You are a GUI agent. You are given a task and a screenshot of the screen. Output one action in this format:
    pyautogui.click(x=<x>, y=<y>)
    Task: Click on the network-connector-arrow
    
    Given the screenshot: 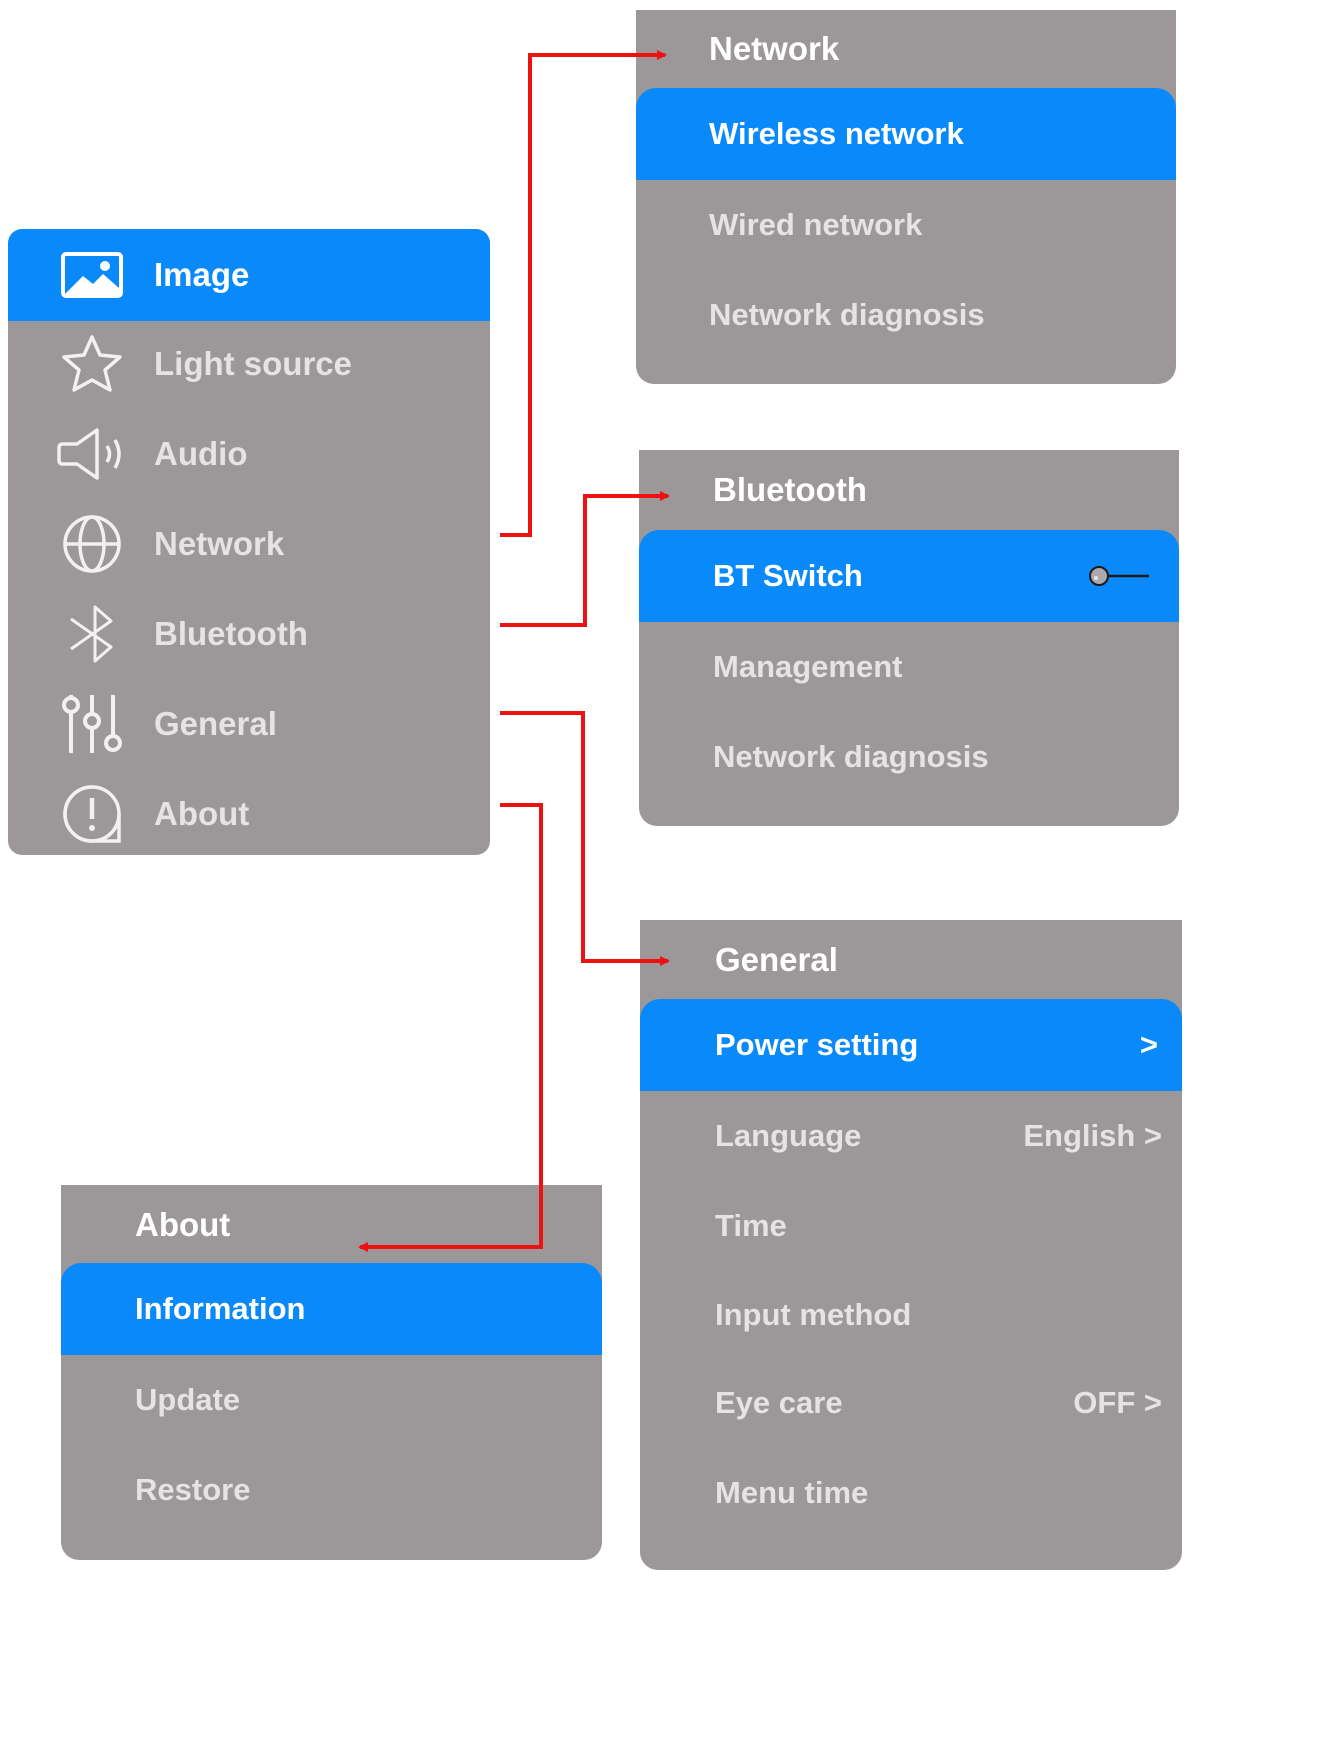 What is the action you would take?
    pyautogui.click(x=583, y=293)
    